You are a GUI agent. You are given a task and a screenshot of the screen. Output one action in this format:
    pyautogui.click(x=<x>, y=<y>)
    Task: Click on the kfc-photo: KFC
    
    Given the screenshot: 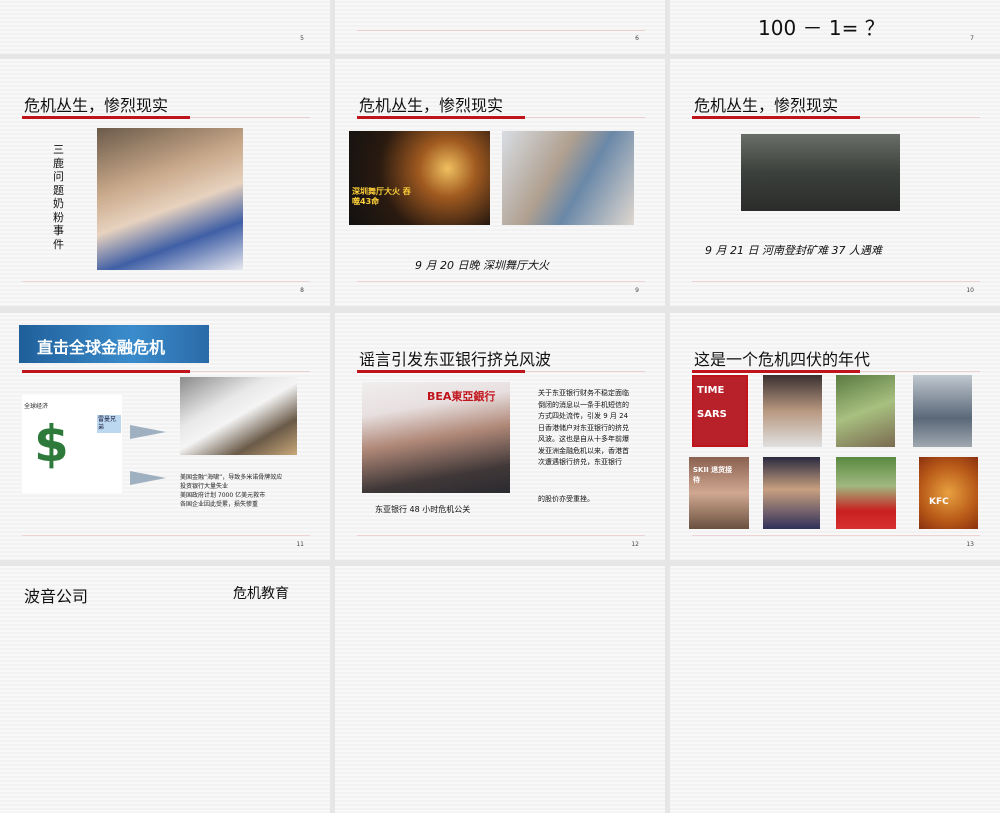 What is the action you would take?
    pyautogui.click(x=948, y=493)
    